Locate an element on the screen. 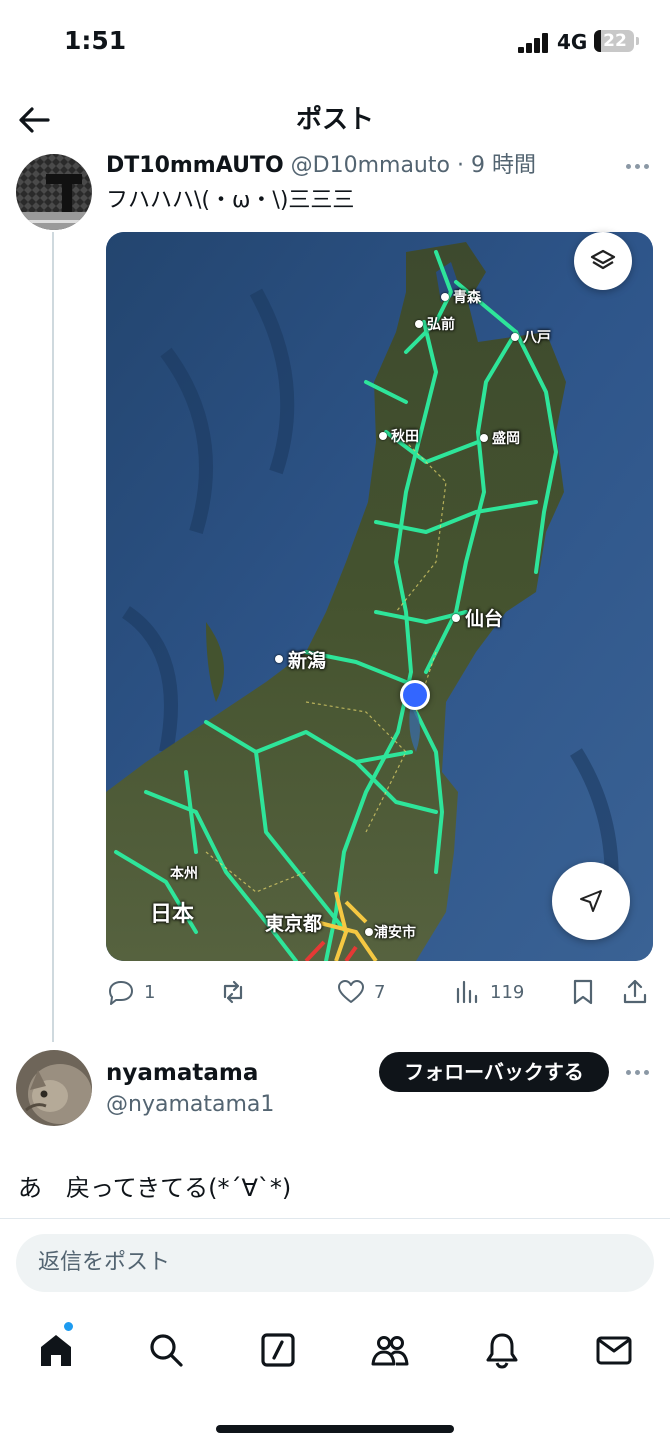 This screenshot has height=1448, width=670. bookmark-button is located at coordinates (583, 992).